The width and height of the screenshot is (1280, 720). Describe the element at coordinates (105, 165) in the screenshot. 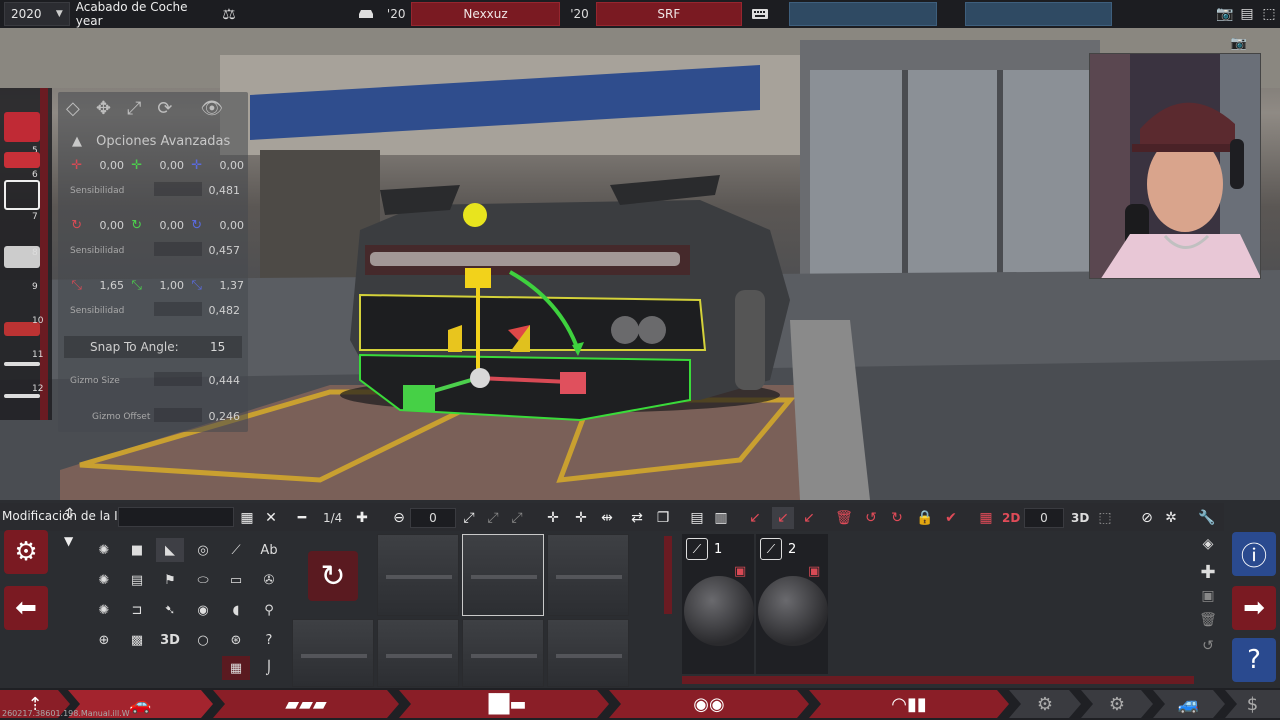

I see `position-x: 0,00` at that location.